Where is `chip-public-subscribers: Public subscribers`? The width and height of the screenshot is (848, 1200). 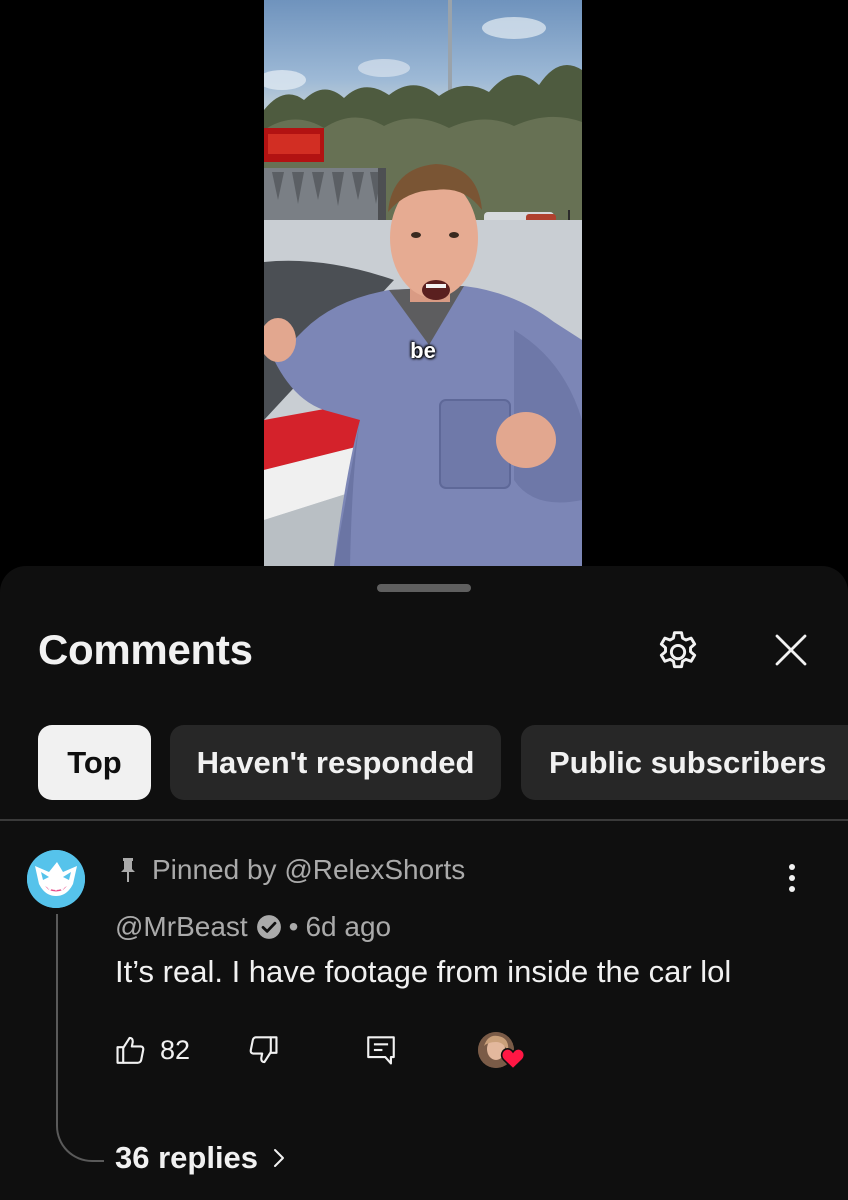 chip-public-subscribers: Public subscribers is located at coordinates (684, 762).